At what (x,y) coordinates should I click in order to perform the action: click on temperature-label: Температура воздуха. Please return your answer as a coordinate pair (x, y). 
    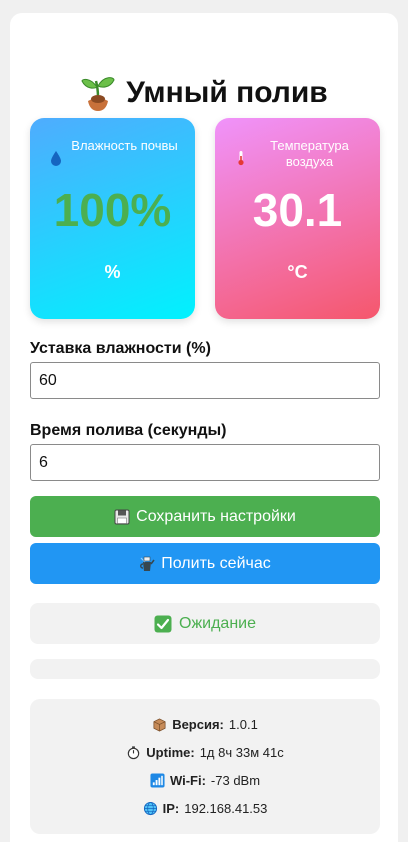
    Looking at the image, I should click on (309, 153).